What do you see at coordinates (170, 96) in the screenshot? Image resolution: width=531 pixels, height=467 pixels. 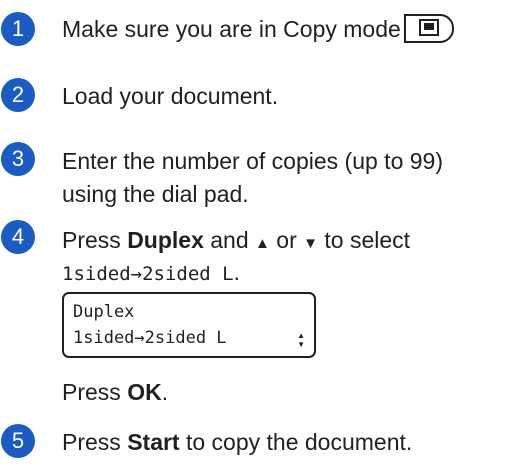 I see `step-2-text: Load your document.` at bounding box center [170, 96].